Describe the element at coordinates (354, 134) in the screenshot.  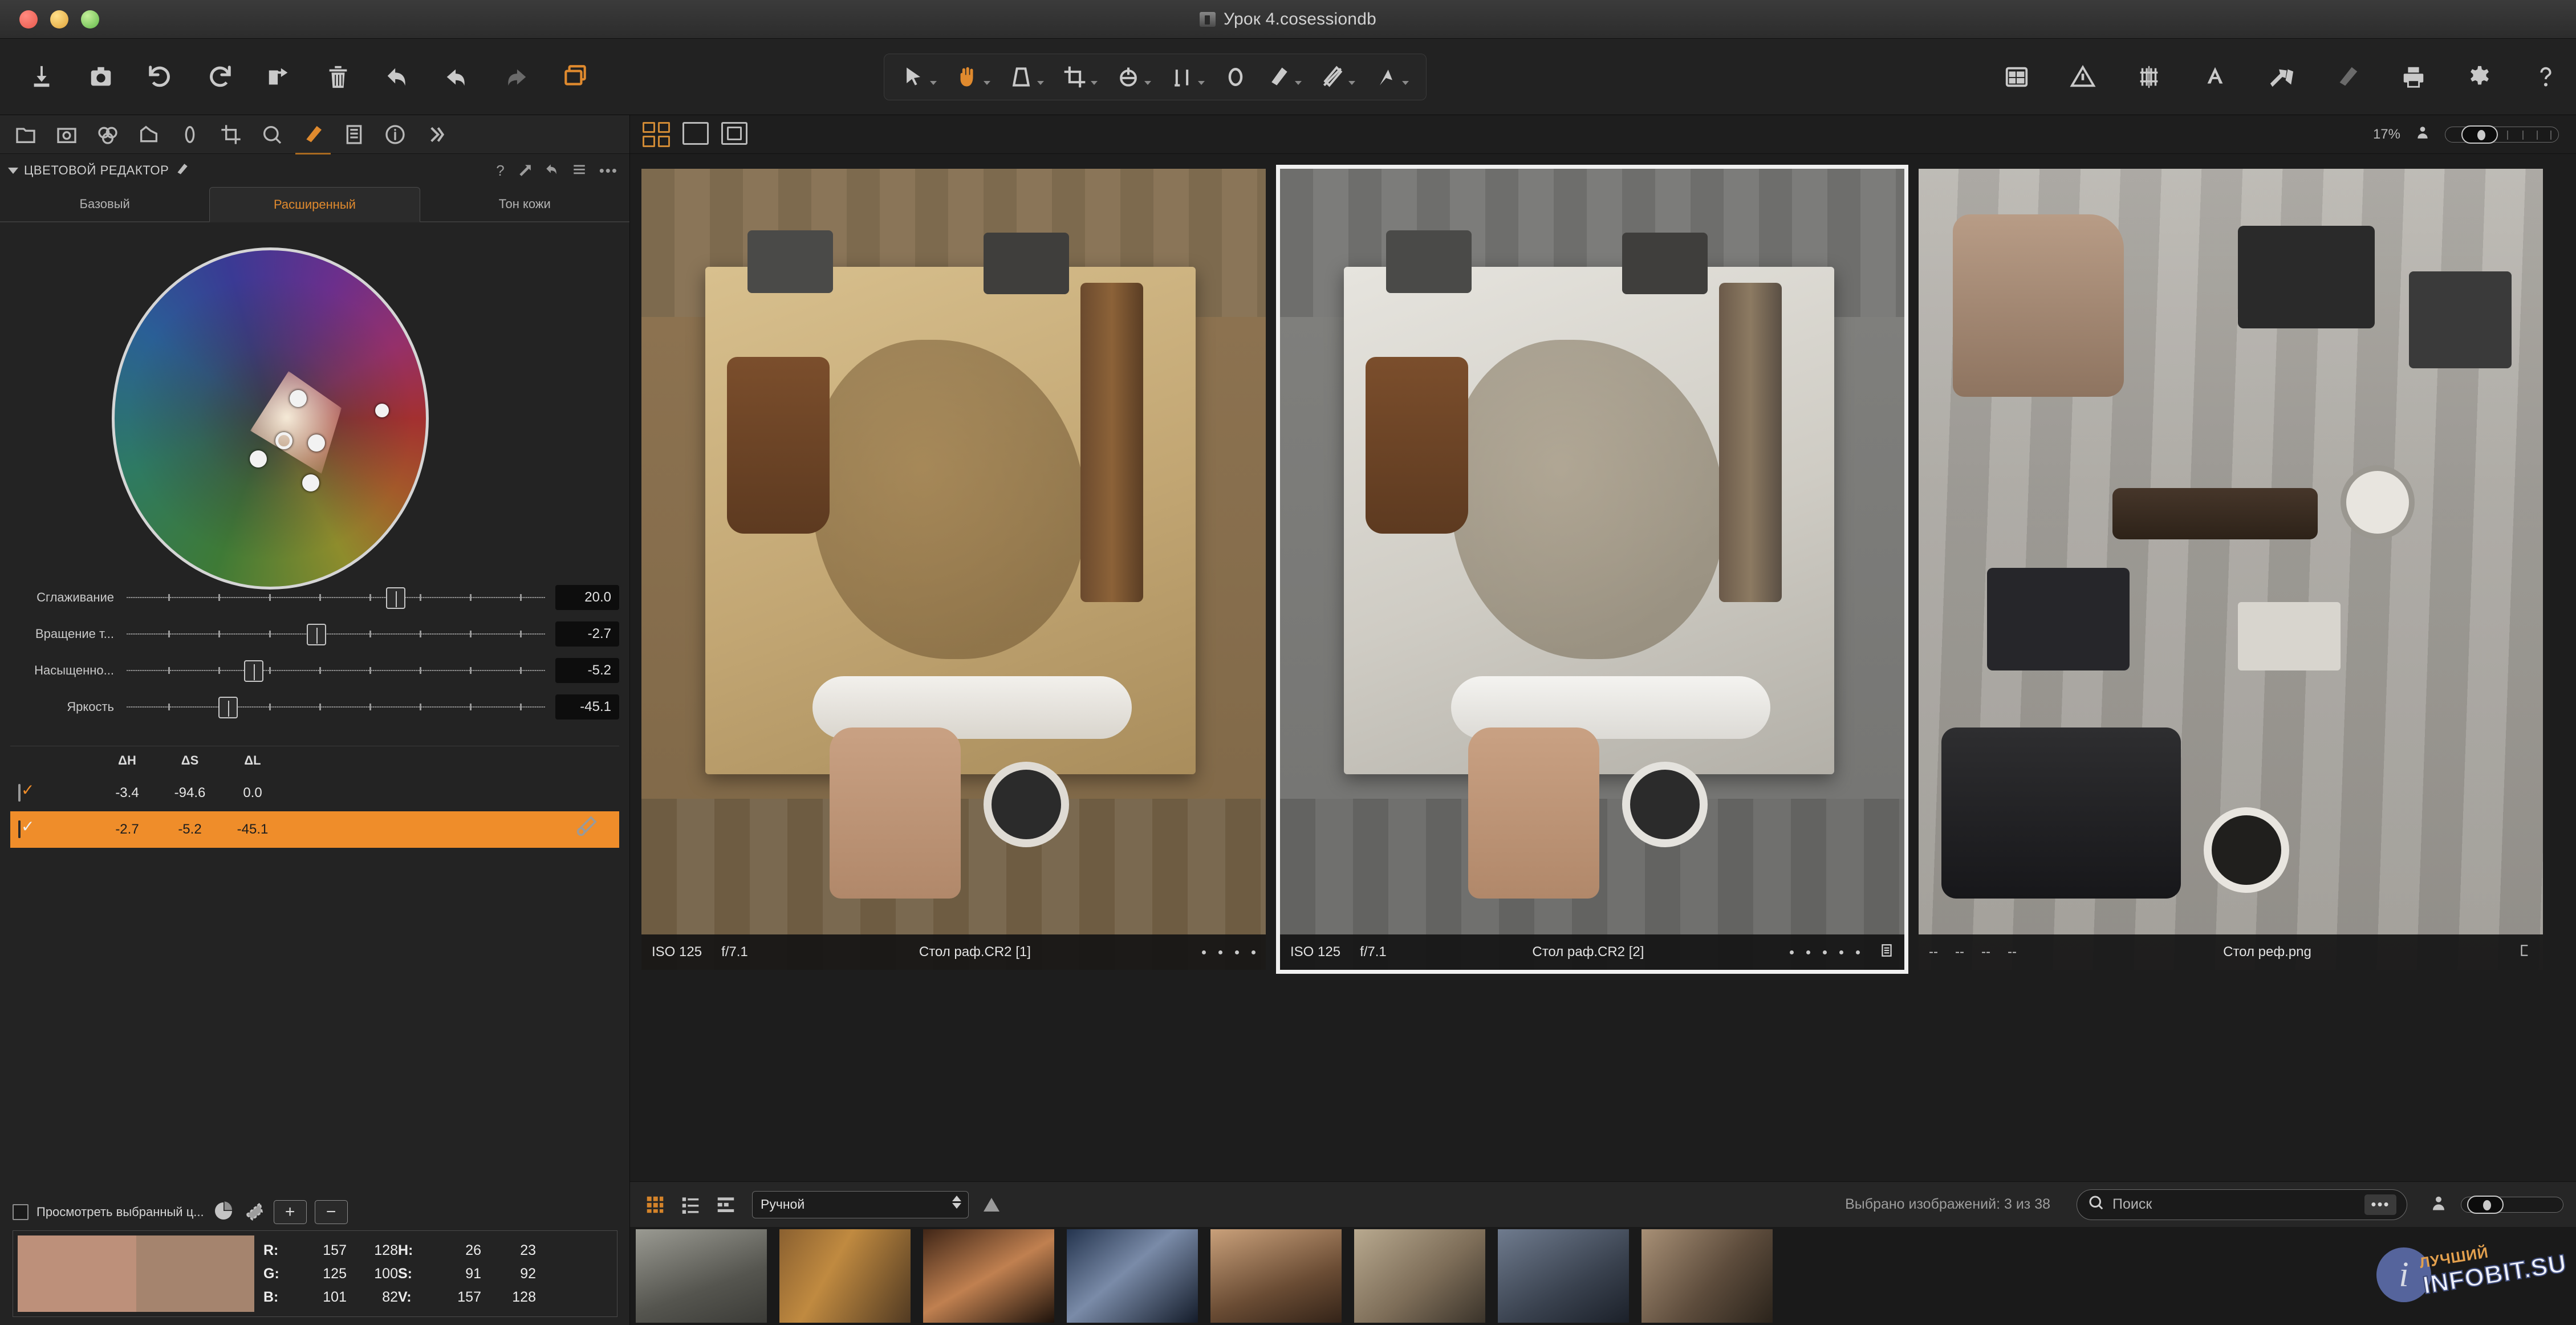
I see `sidebar-item-adjustments` at that location.